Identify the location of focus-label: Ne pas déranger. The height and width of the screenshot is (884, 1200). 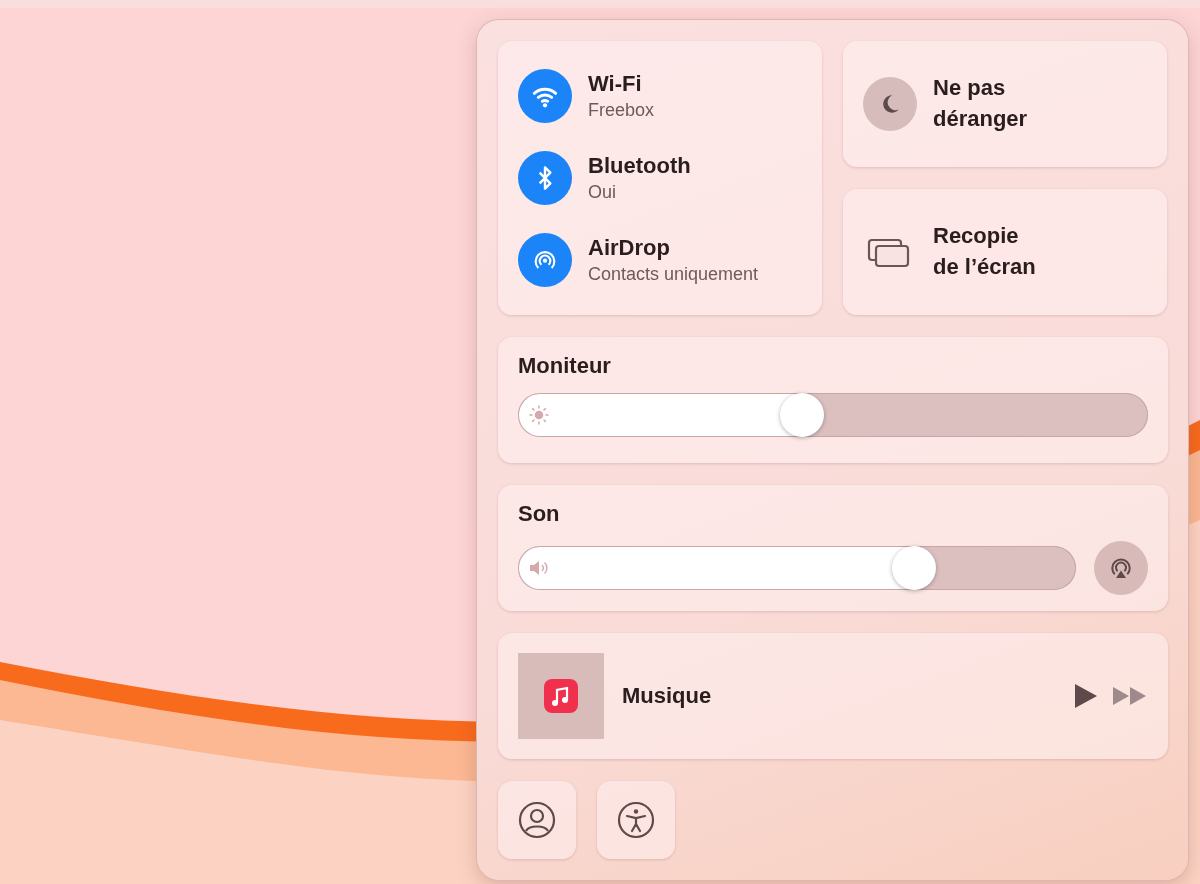
(981, 103).